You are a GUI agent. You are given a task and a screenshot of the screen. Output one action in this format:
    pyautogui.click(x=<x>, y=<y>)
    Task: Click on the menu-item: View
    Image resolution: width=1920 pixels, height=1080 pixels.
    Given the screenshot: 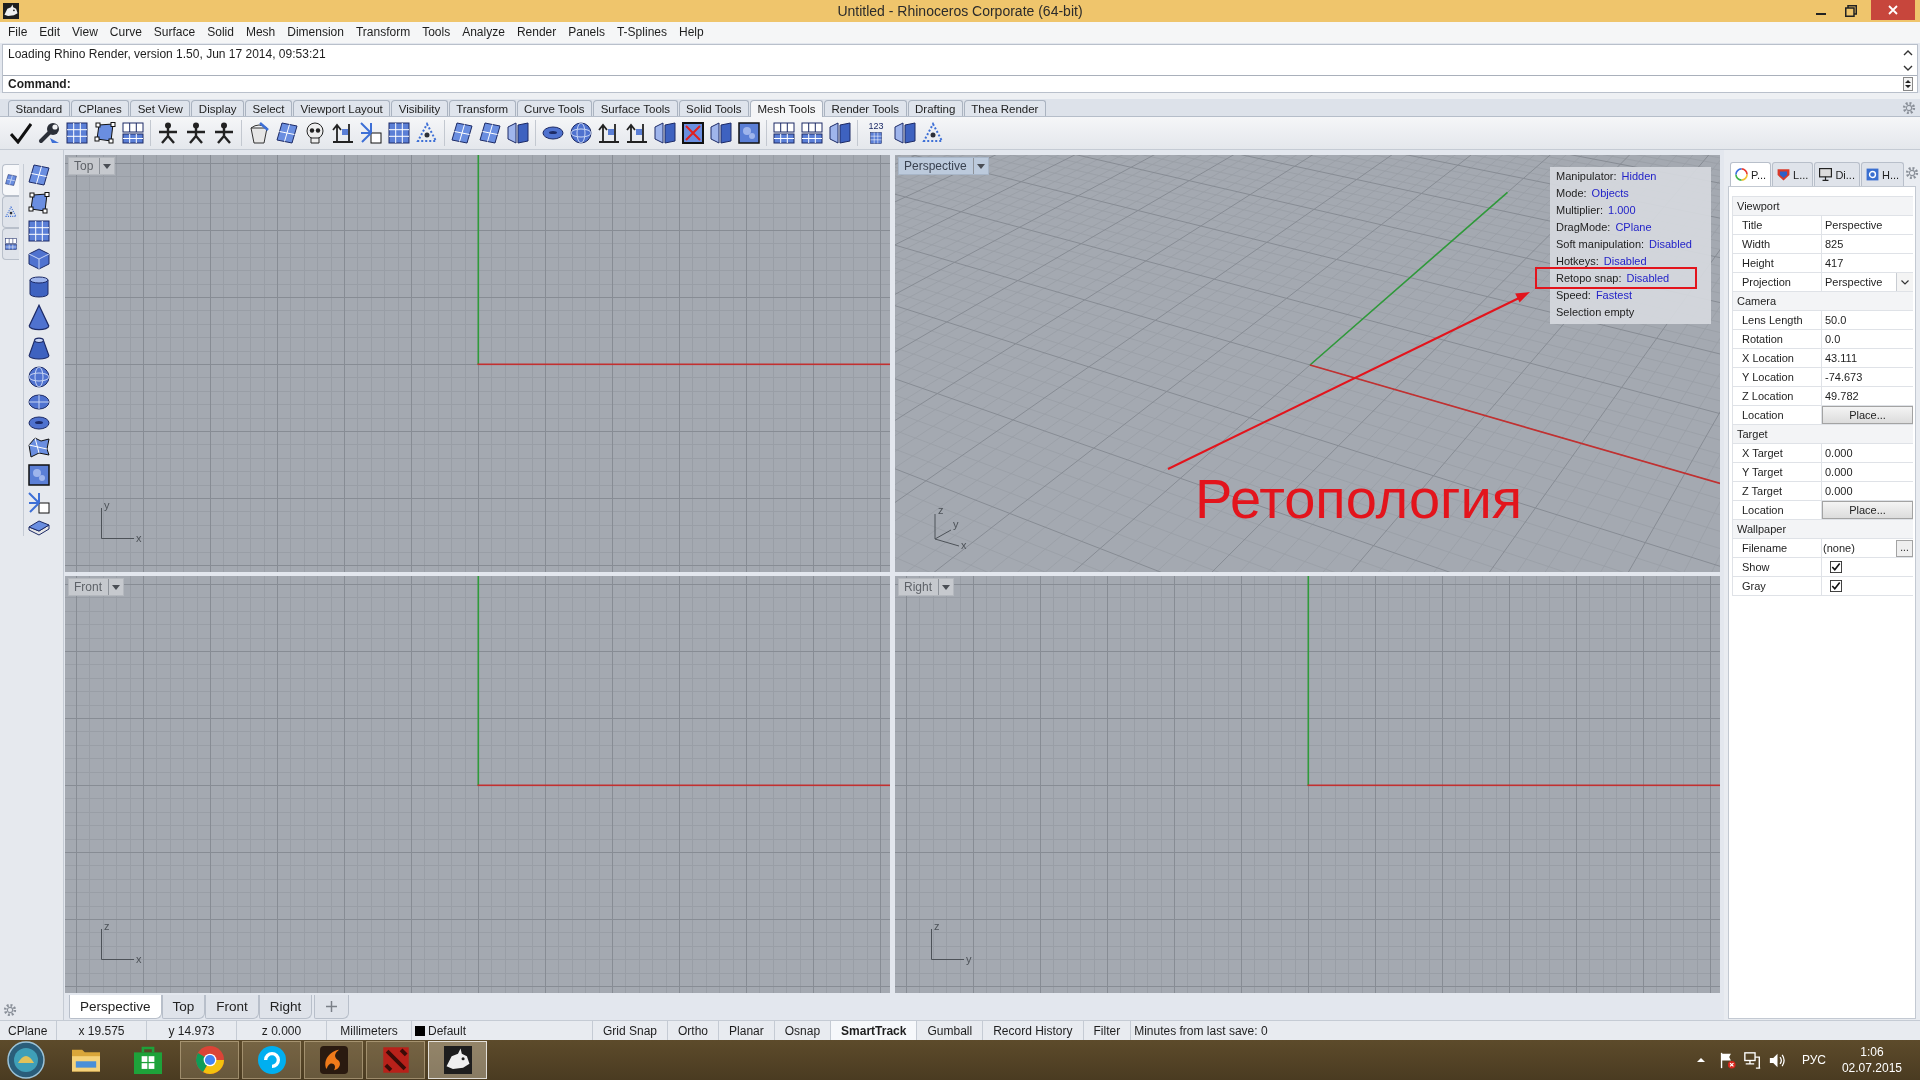 What is the action you would take?
    pyautogui.click(x=85, y=32)
    